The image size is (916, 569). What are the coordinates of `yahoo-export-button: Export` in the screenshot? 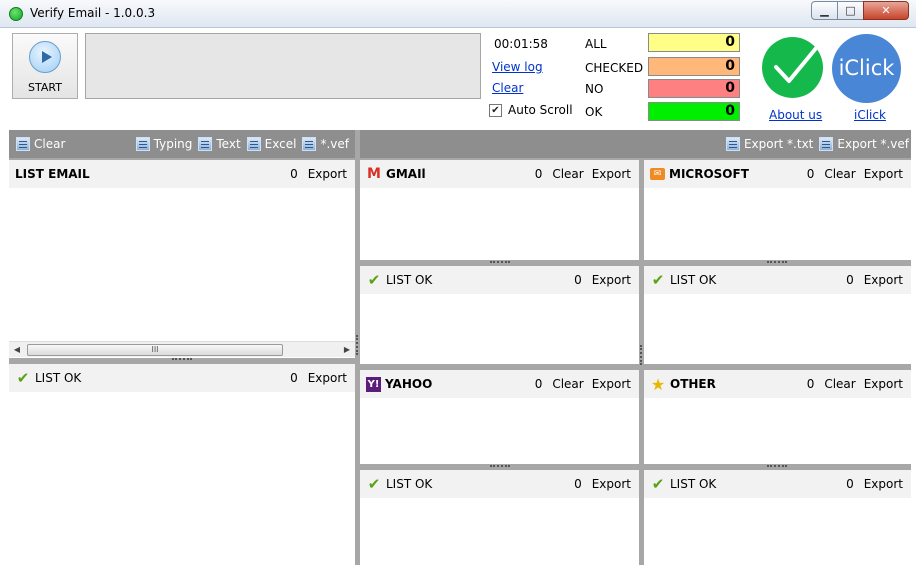 It's located at (611, 384).